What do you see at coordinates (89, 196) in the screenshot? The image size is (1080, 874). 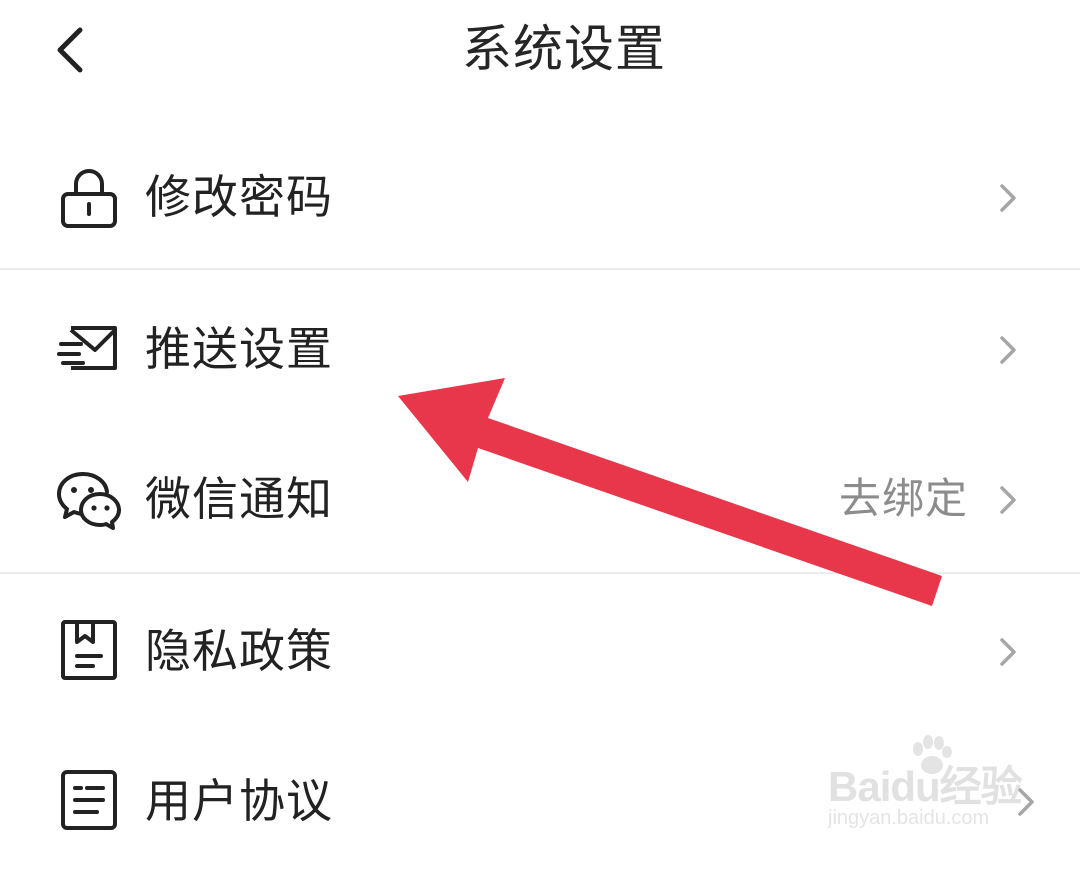 I see `lock-icon` at bounding box center [89, 196].